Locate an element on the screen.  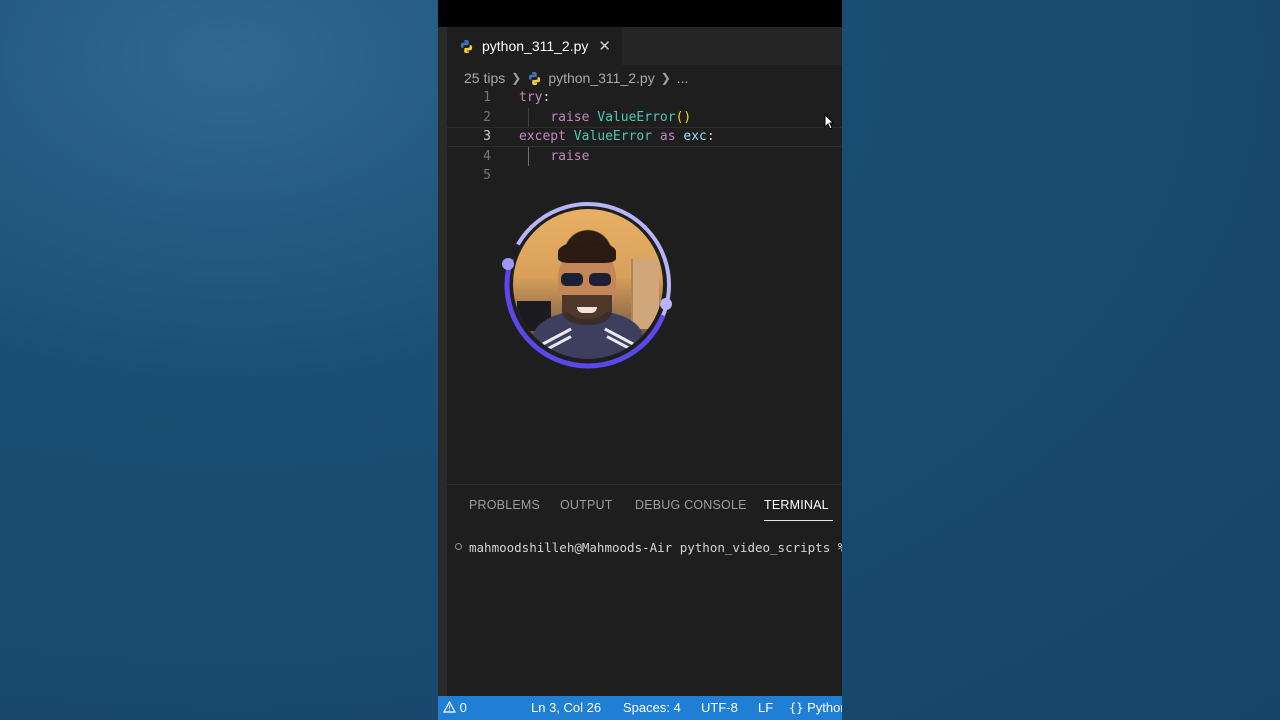
code-token: try is located at coordinates (531, 97).